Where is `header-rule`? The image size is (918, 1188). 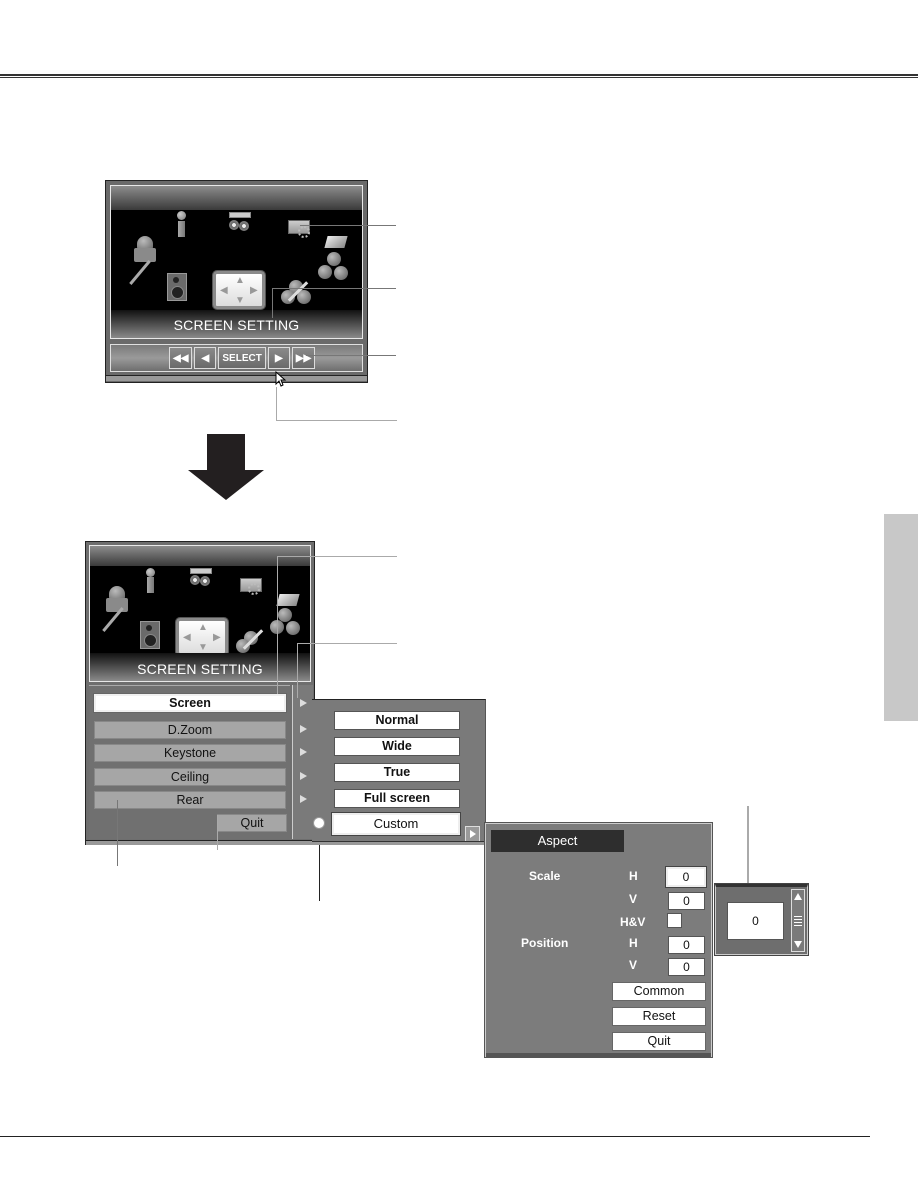
header-rule is located at coordinates (459, 75).